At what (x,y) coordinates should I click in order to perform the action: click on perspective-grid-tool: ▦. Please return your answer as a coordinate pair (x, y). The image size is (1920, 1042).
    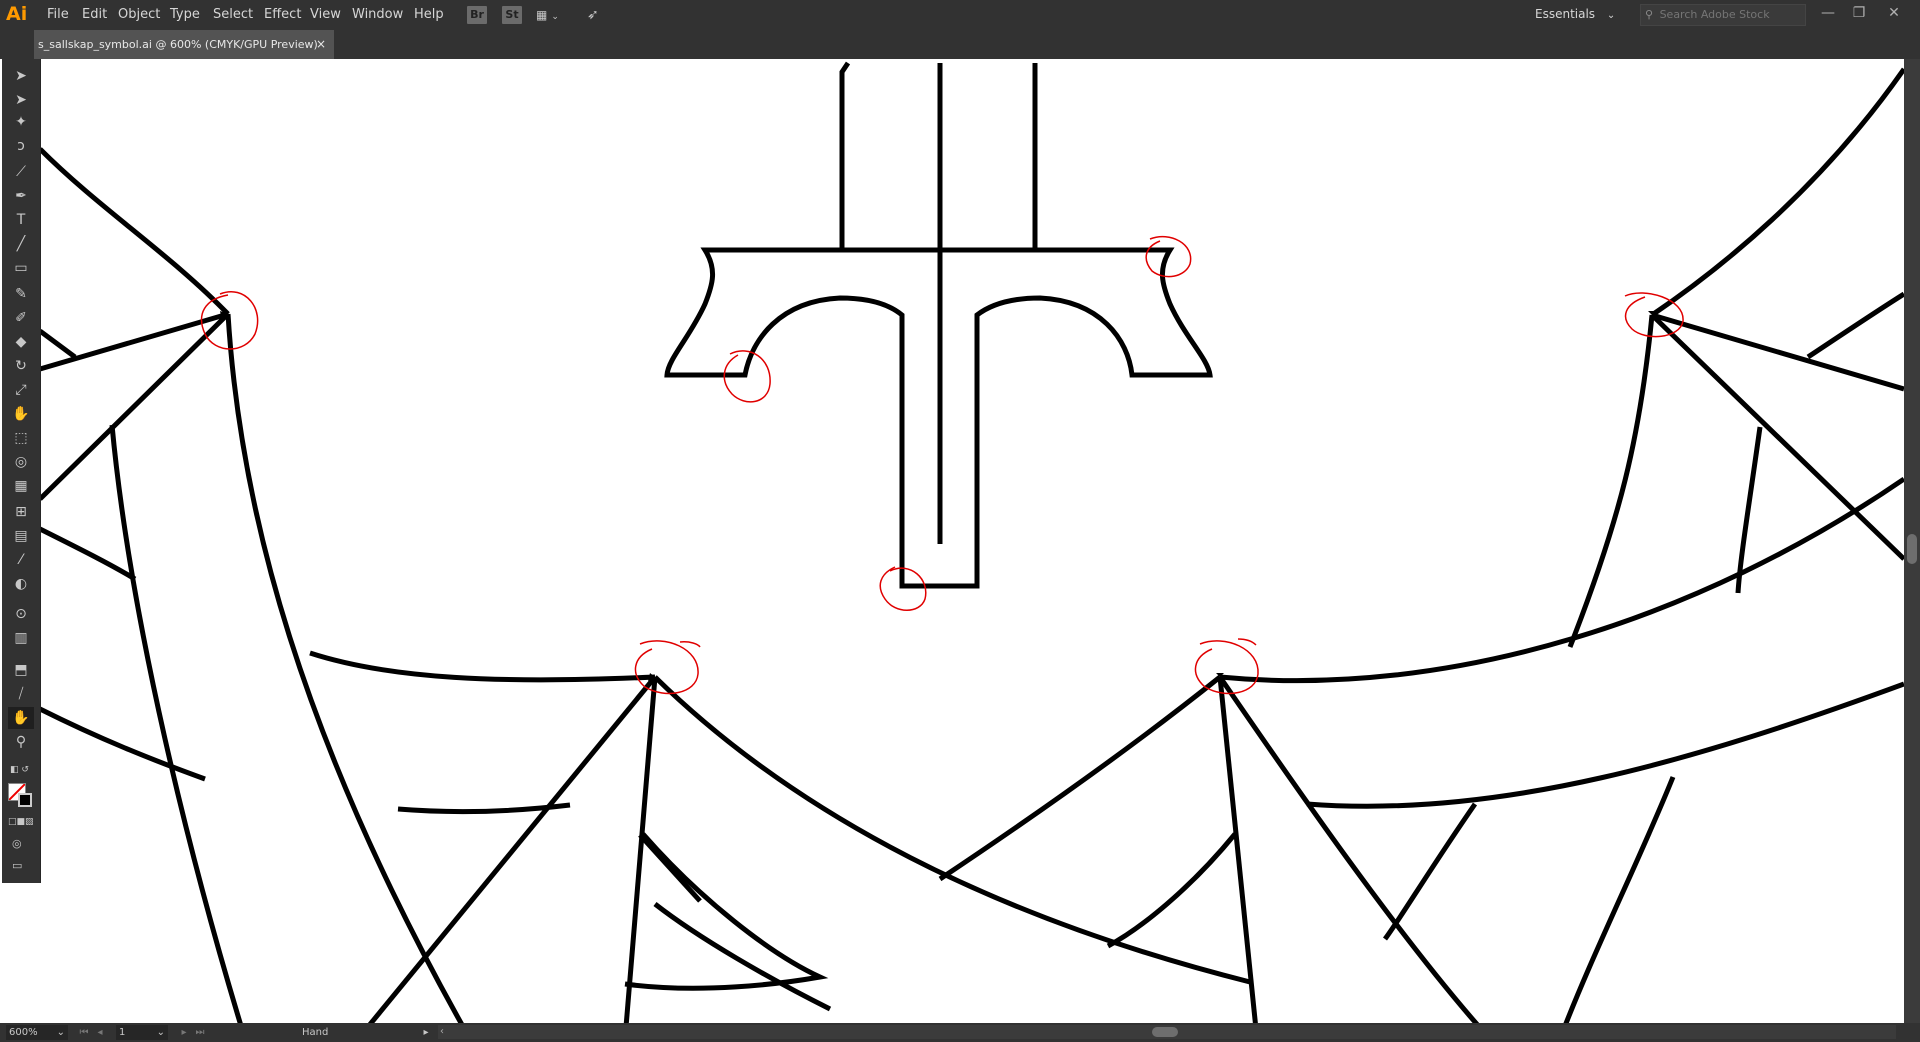
    Looking at the image, I should click on (21, 486).